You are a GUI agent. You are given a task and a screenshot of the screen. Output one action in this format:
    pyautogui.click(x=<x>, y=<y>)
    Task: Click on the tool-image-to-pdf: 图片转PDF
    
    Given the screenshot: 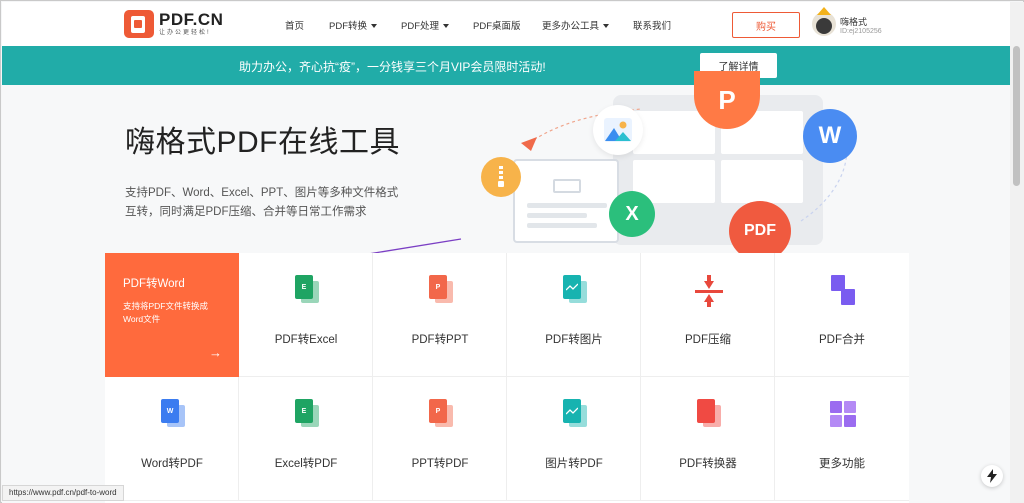 What is the action you would take?
    pyautogui.click(x=574, y=439)
    